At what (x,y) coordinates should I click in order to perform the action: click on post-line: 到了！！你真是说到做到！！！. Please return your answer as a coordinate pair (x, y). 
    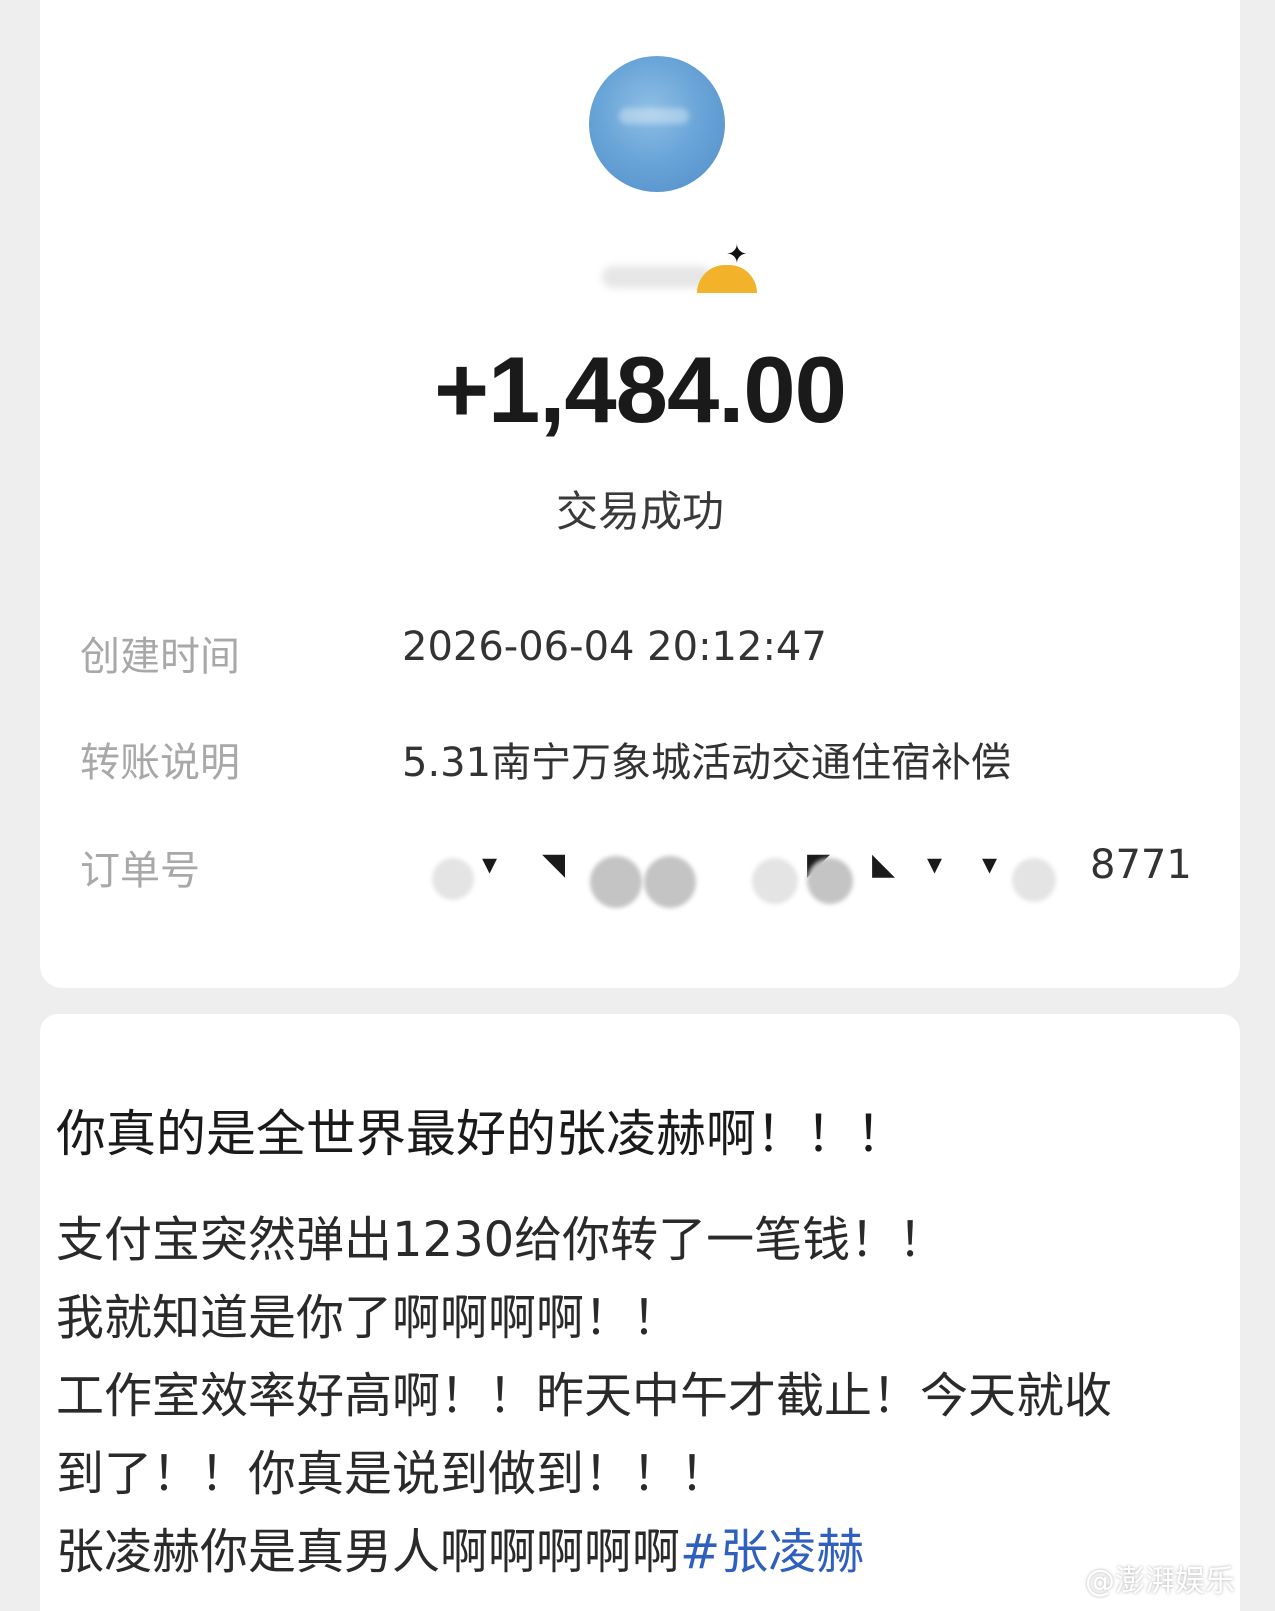
    Looking at the image, I should click on (392, 1474).